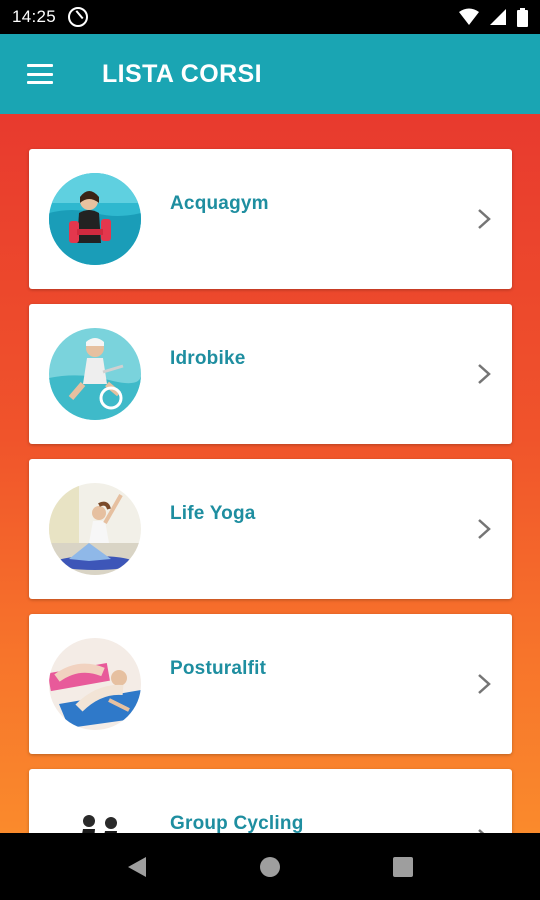  Describe the element at coordinates (498, 17) in the screenshot. I see `signal-icon` at that location.